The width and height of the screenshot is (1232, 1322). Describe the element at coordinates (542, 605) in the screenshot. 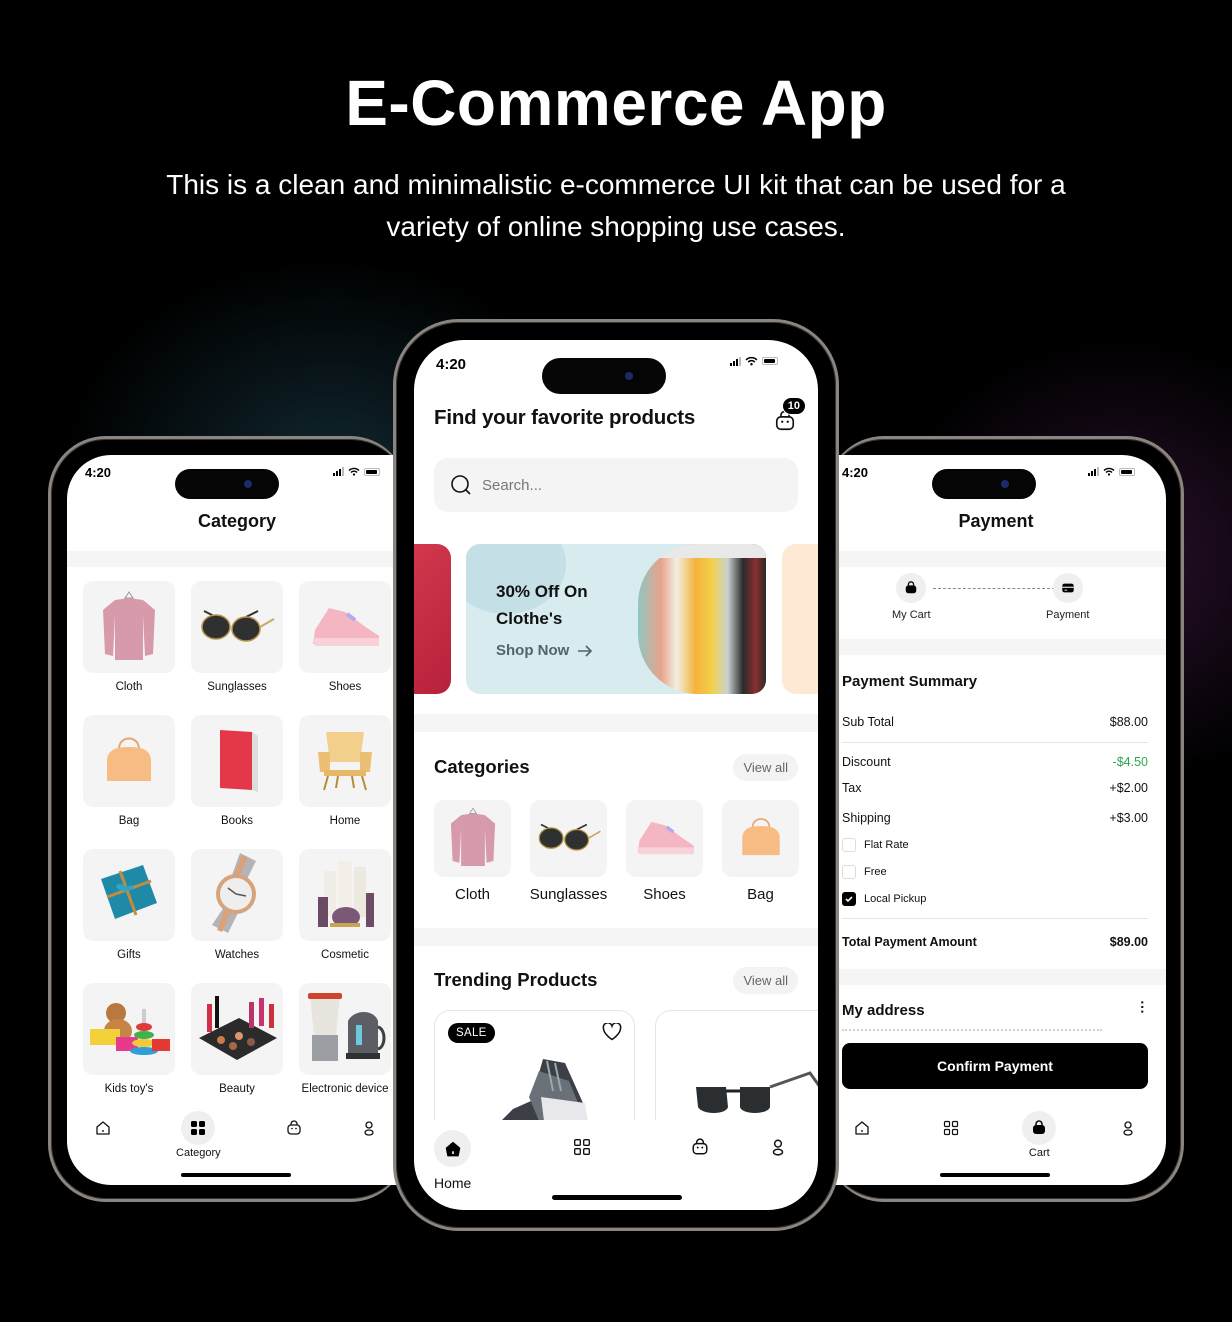

I see `promo-text: 30% Off On Clothe's` at that location.